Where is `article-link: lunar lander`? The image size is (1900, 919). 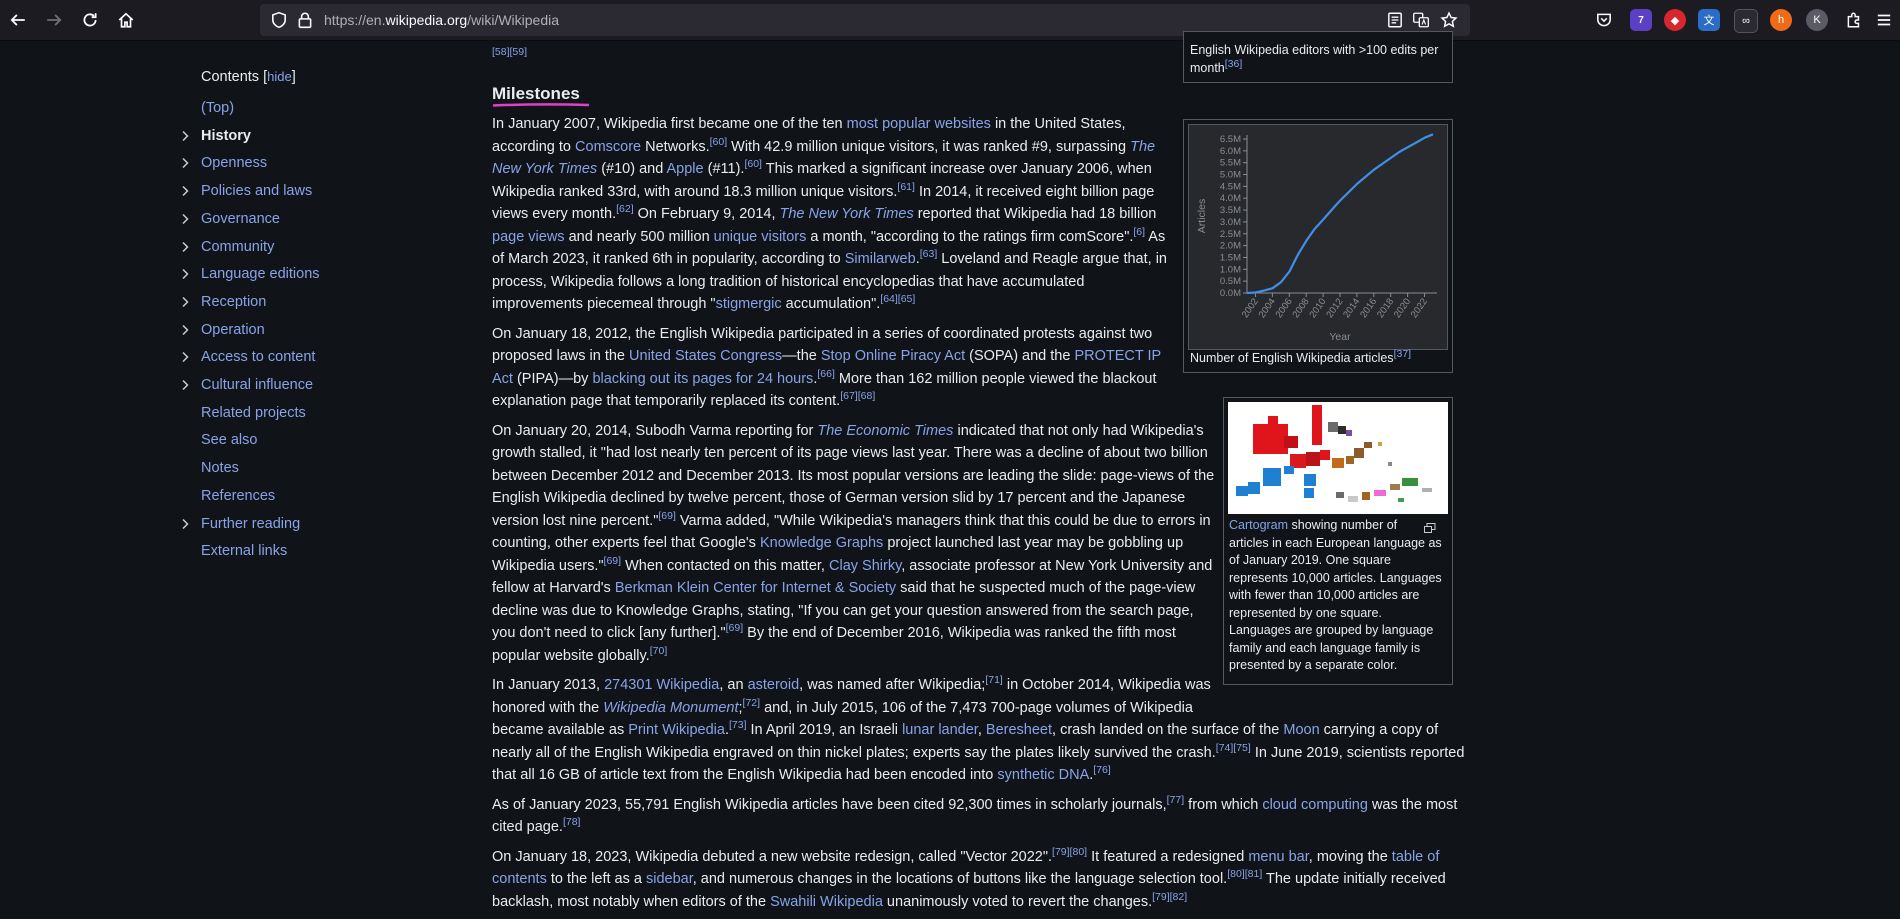
article-link: lunar lander is located at coordinates (940, 730).